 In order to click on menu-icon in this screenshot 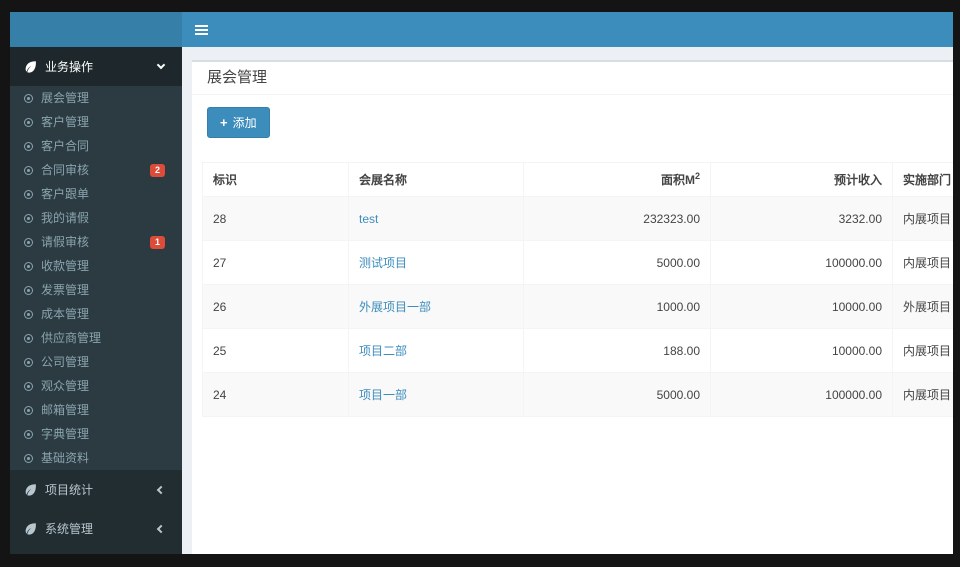, I will do `click(201, 29)`.